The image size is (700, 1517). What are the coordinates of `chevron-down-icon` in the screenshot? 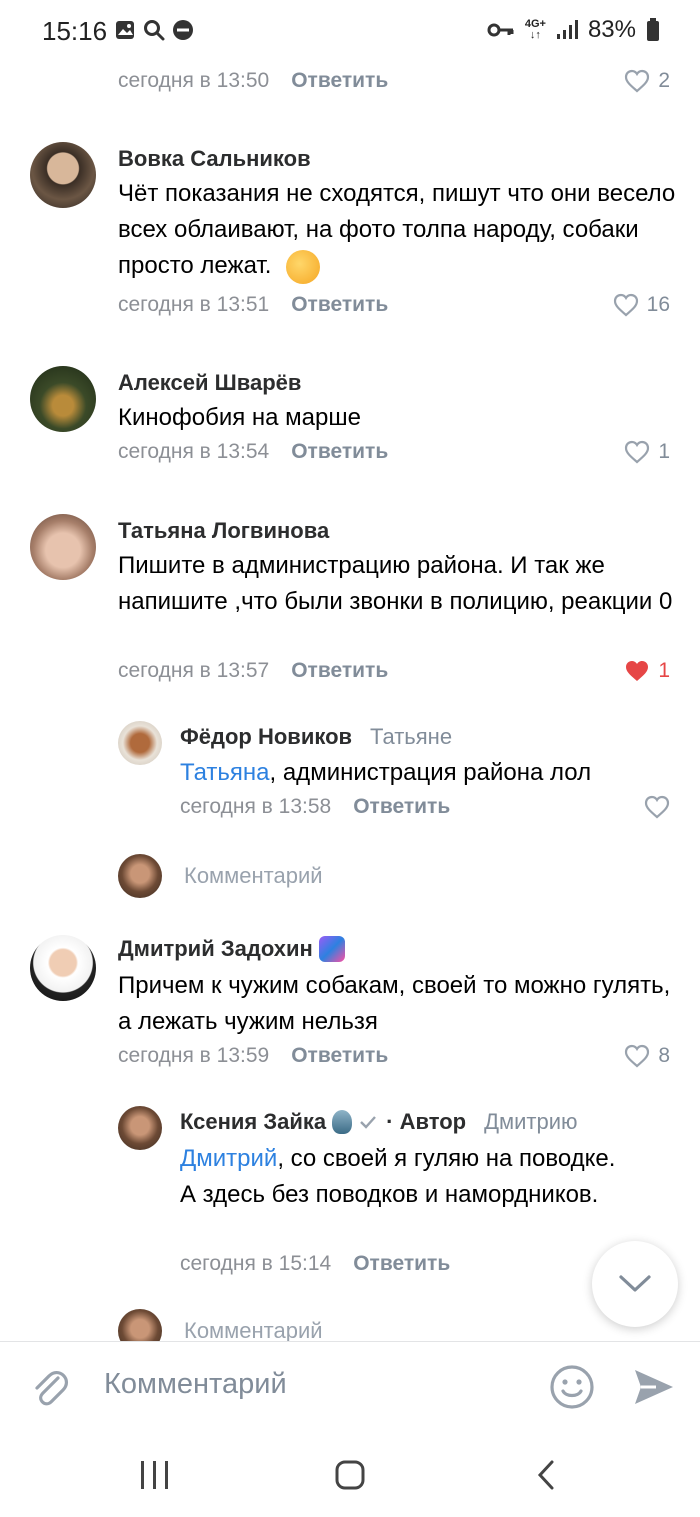 It's located at (635, 1283).